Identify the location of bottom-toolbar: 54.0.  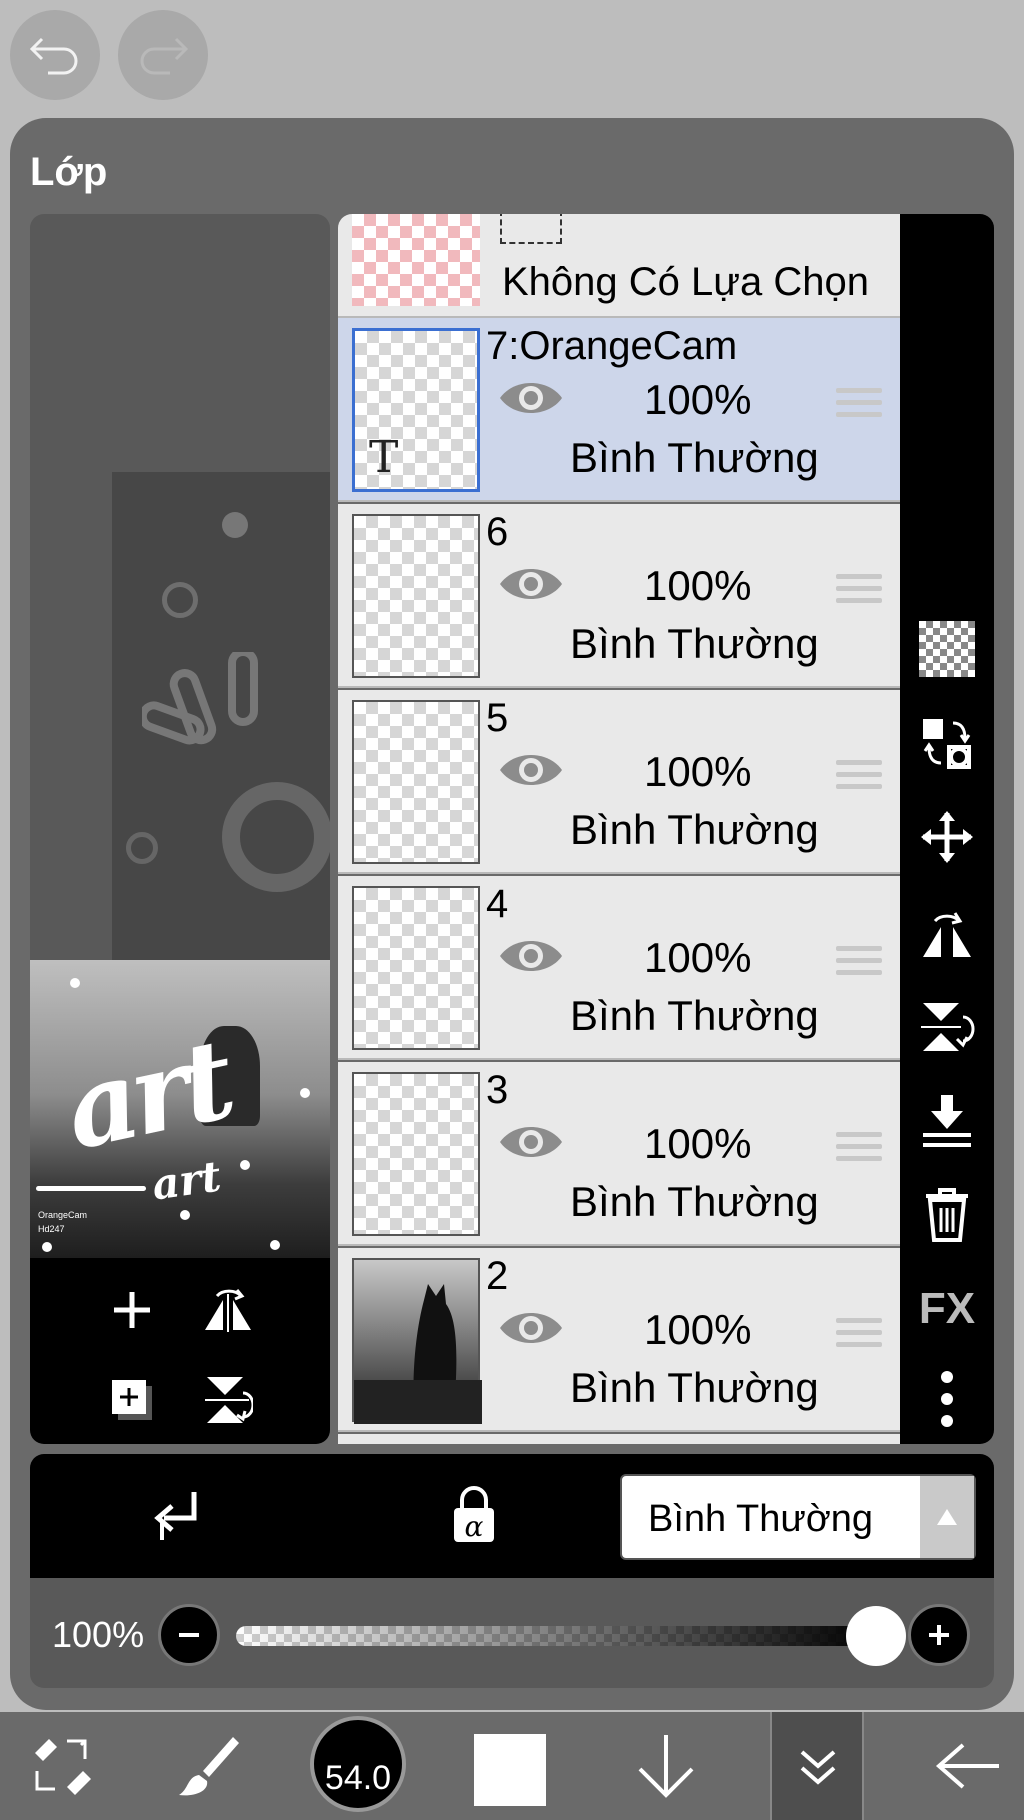
(512, 1766).